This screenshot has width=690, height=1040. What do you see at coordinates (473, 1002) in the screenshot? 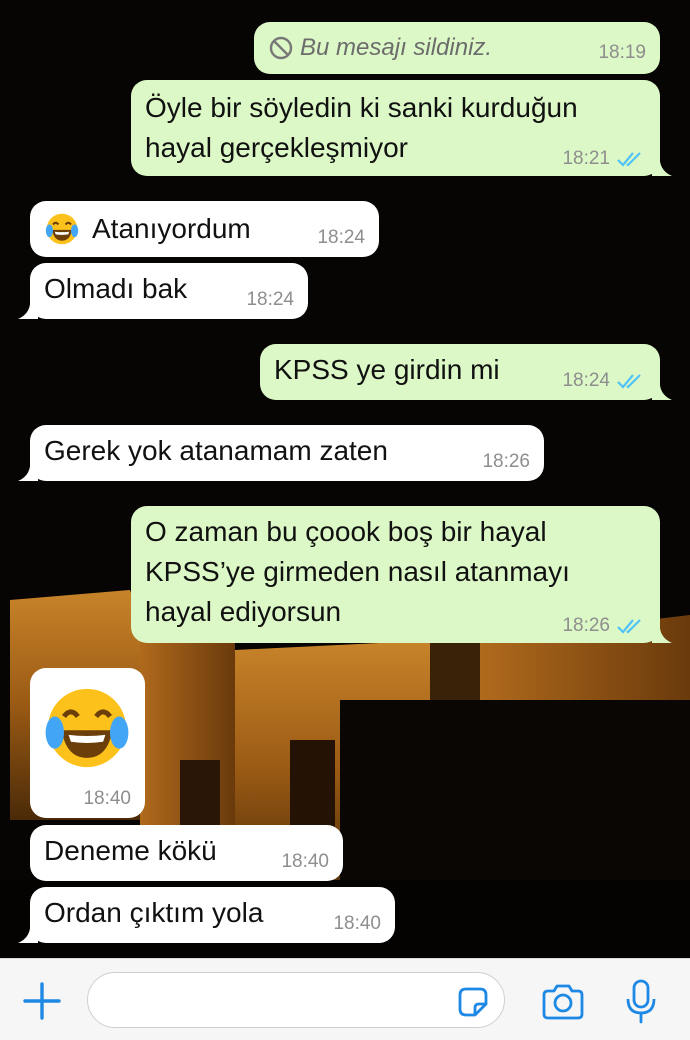
I see `sticker-icon` at bounding box center [473, 1002].